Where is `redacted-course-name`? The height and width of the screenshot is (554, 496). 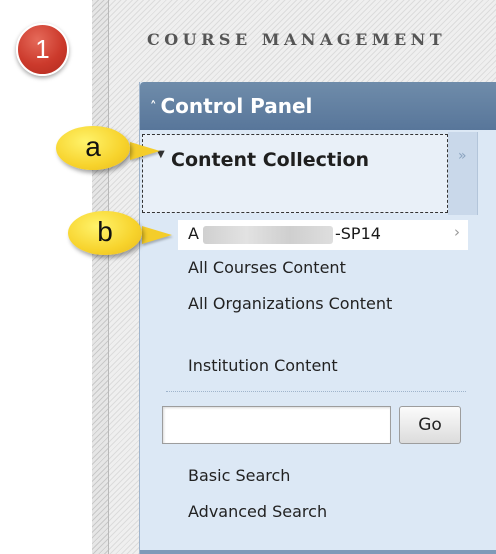 redacted-course-name is located at coordinates (268, 235).